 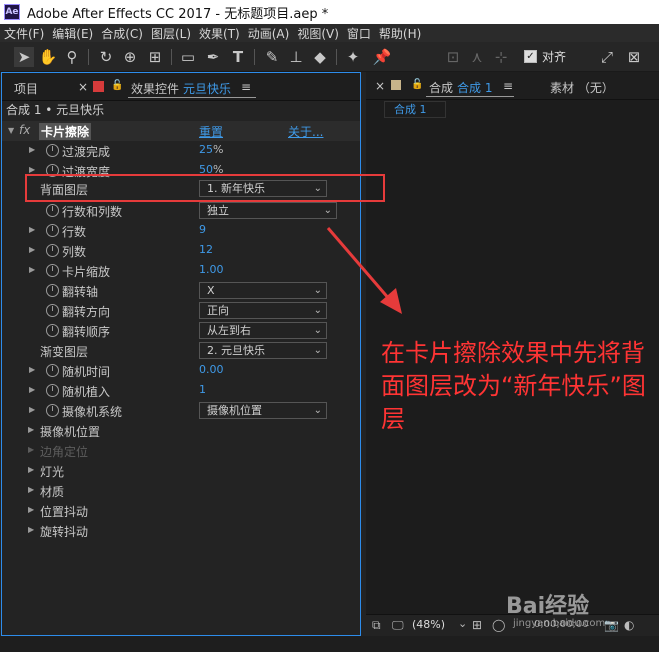 What do you see at coordinates (320, 57) in the screenshot?
I see `eraser-icon: ◆` at bounding box center [320, 57].